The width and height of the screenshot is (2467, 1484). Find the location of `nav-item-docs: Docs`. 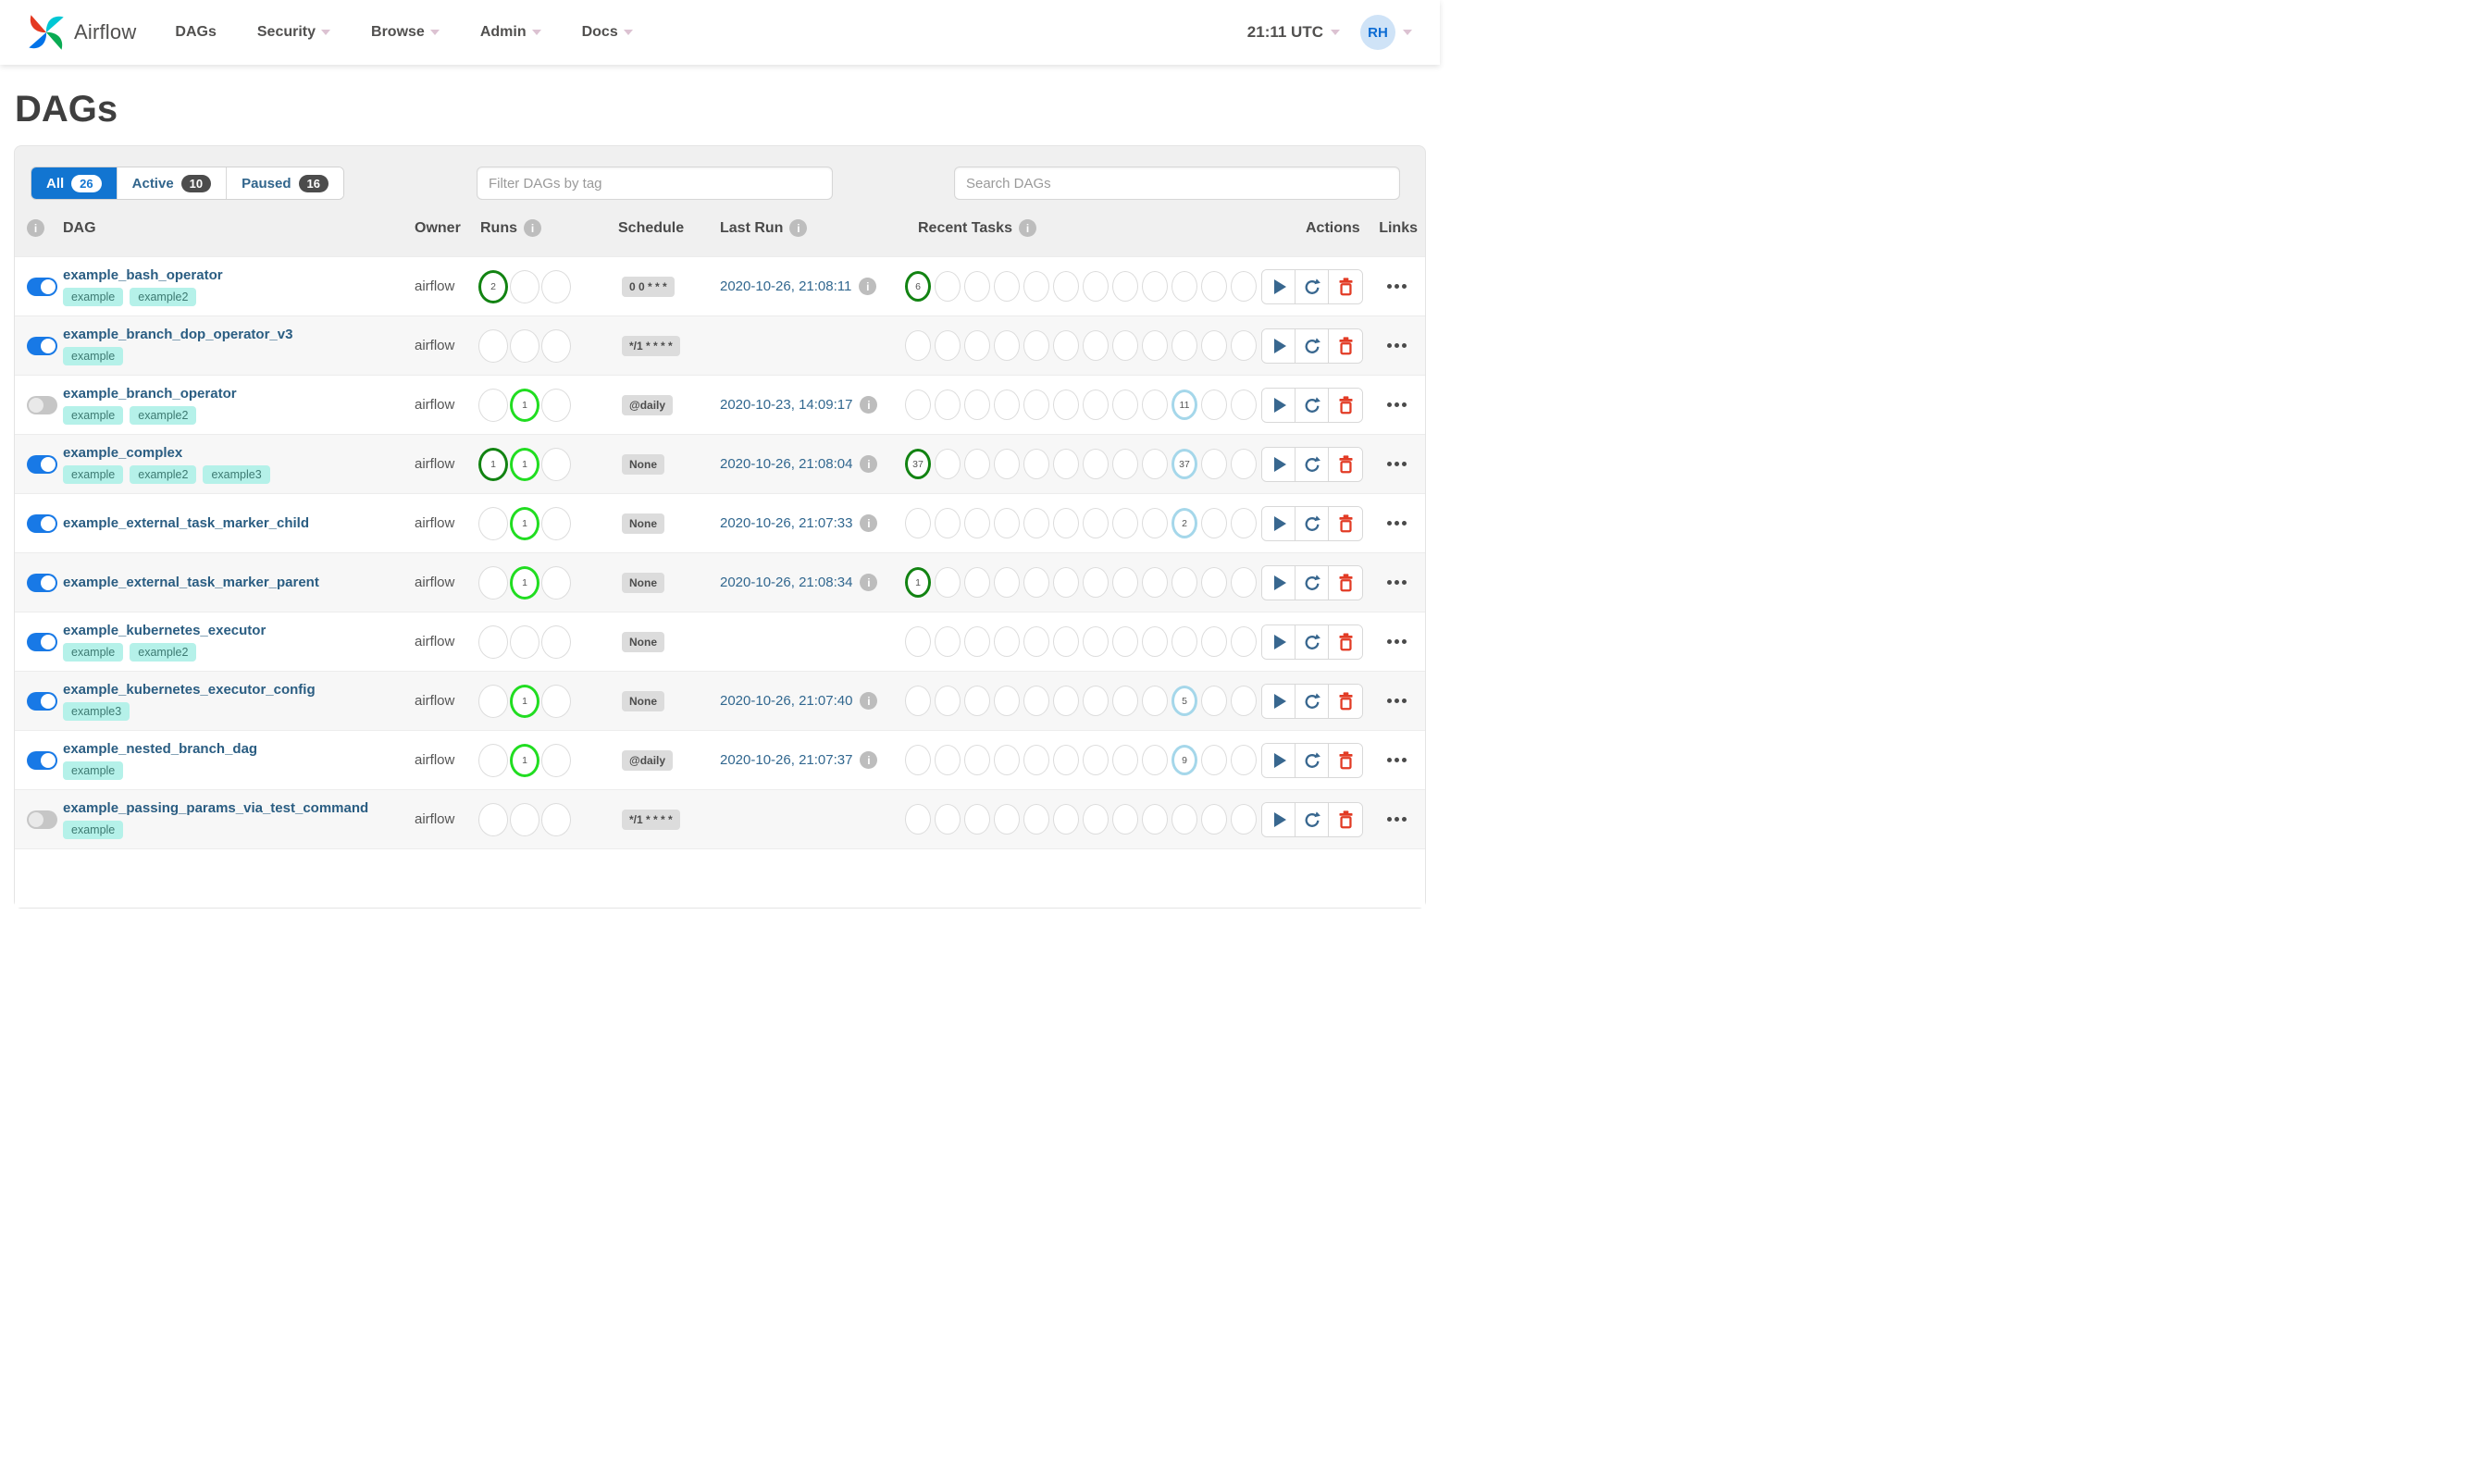

nav-item-docs: Docs is located at coordinates (607, 32).